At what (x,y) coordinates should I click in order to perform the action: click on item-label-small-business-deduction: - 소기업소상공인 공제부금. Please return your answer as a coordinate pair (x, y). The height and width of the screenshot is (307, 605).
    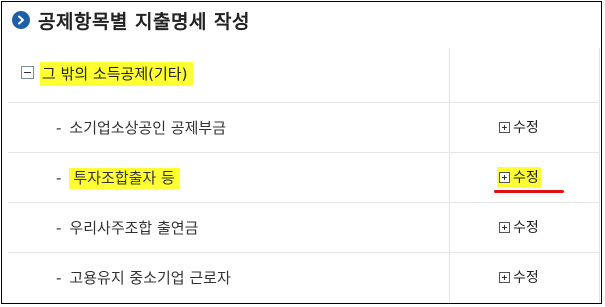
    Looking at the image, I should click on (141, 127).